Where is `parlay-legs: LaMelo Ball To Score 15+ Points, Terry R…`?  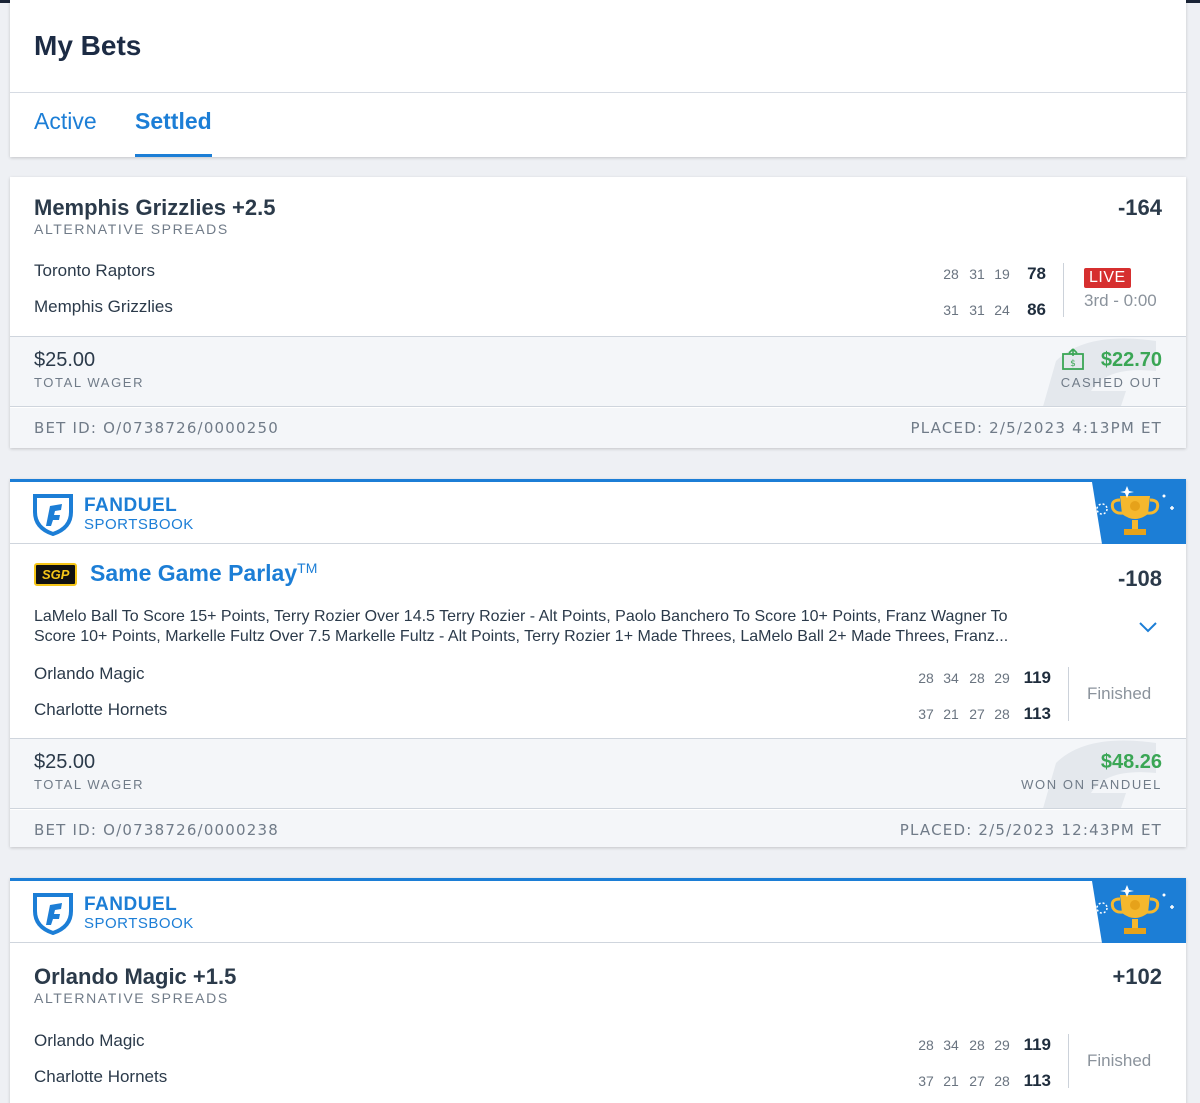
parlay-legs: LaMelo Ball To Score 15+ Points, Terry R… is located at coordinates (564, 627).